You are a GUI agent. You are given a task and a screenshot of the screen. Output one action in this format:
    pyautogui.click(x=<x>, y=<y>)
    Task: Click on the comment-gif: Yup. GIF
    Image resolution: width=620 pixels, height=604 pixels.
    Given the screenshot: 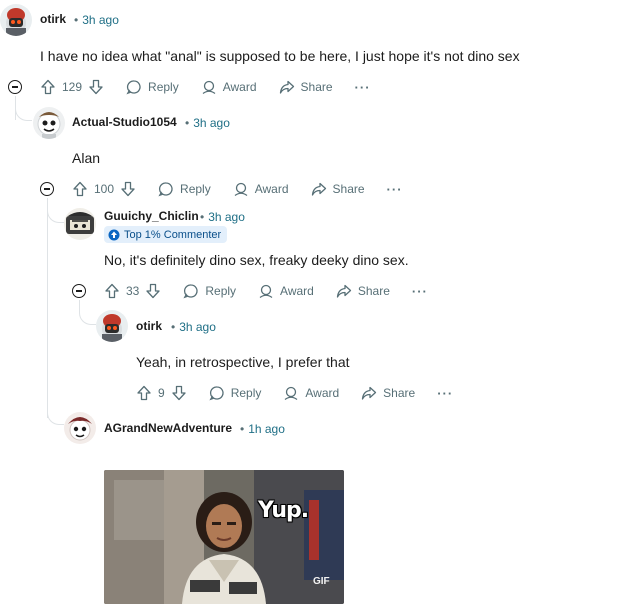 What is the action you would take?
    pyautogui.click(x=224, y=537)
    